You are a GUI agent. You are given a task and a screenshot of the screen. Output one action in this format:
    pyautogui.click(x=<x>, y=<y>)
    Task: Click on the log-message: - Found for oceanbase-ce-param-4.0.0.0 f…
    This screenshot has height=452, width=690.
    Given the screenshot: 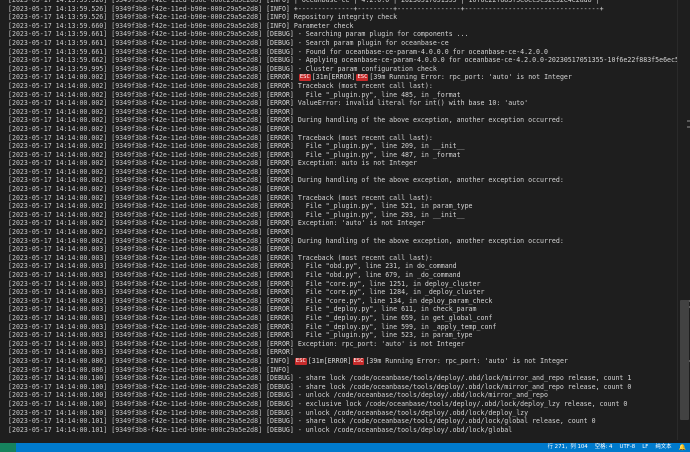 What is the action you would take?
    pyautogui.click(x=422, y=51)
    